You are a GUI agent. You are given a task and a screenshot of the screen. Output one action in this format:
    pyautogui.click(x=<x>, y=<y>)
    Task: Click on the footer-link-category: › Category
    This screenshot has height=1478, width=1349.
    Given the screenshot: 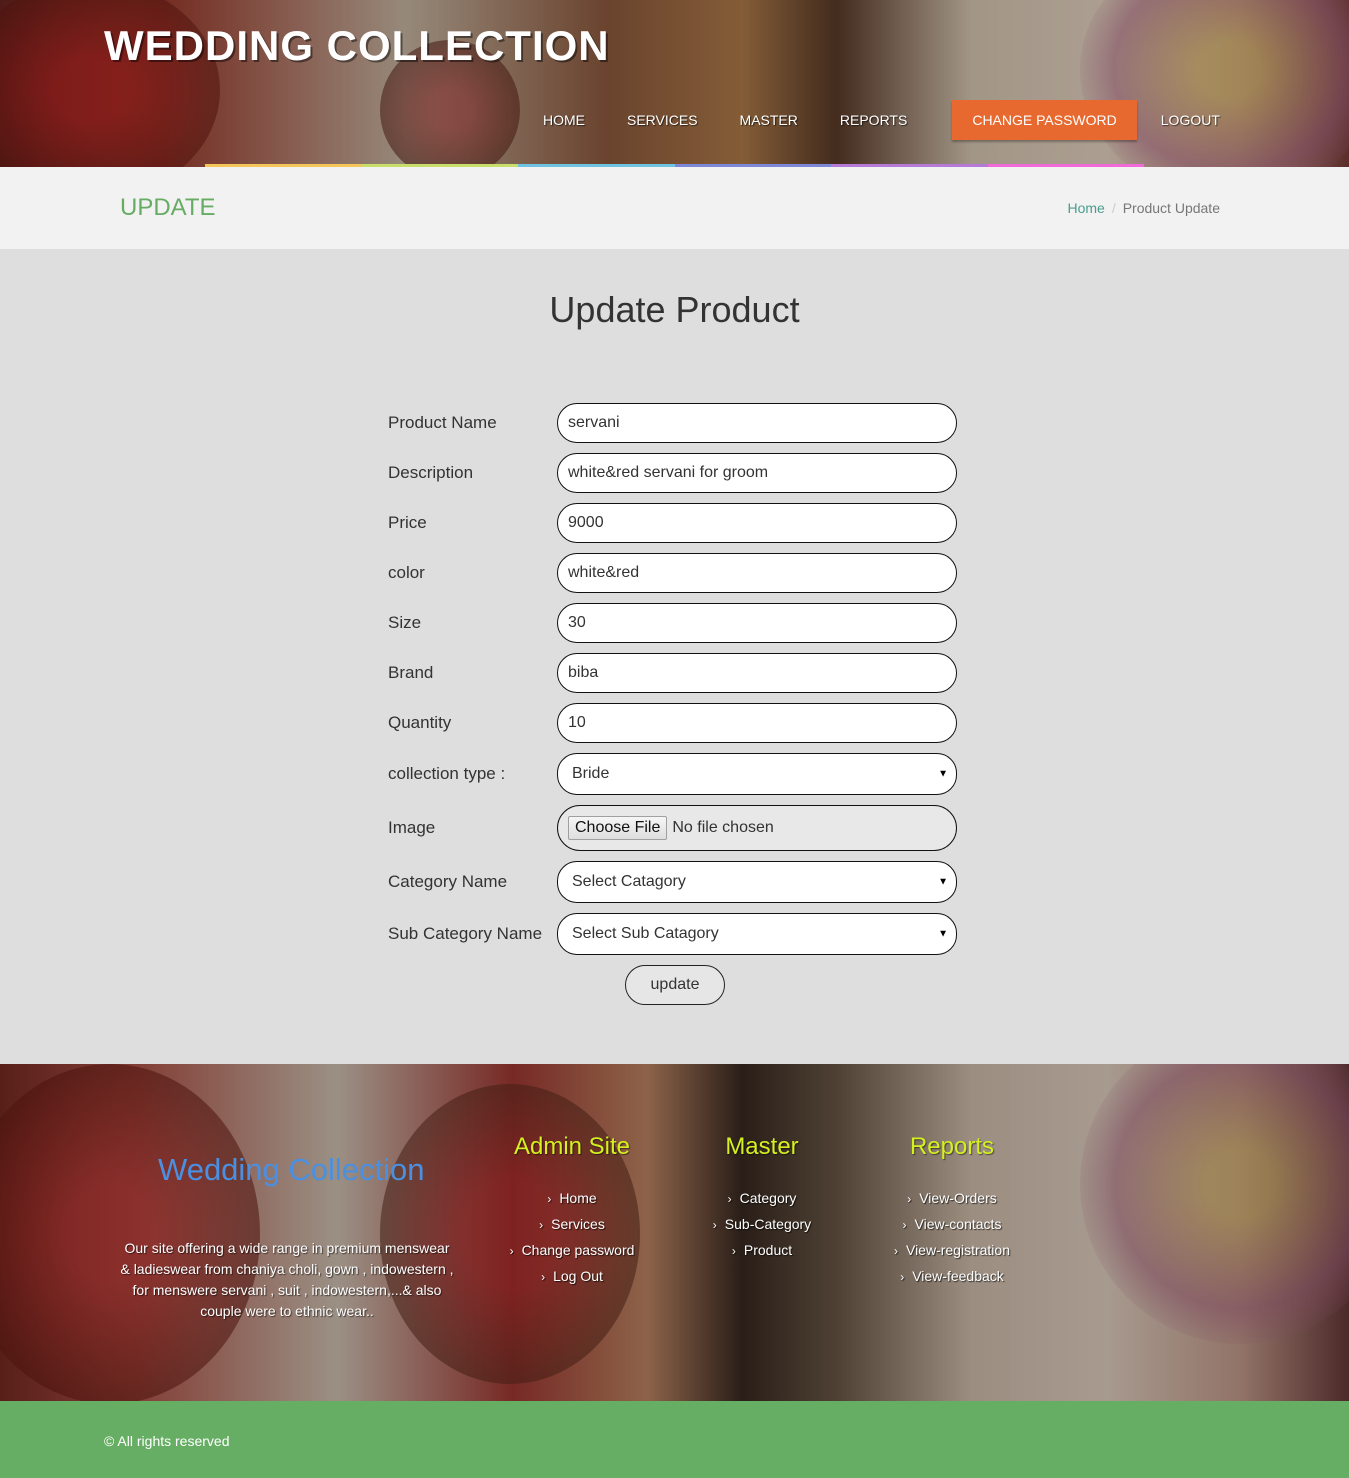 What is the action you would take?
    pyautogui.click(x=762, y=1199)
    